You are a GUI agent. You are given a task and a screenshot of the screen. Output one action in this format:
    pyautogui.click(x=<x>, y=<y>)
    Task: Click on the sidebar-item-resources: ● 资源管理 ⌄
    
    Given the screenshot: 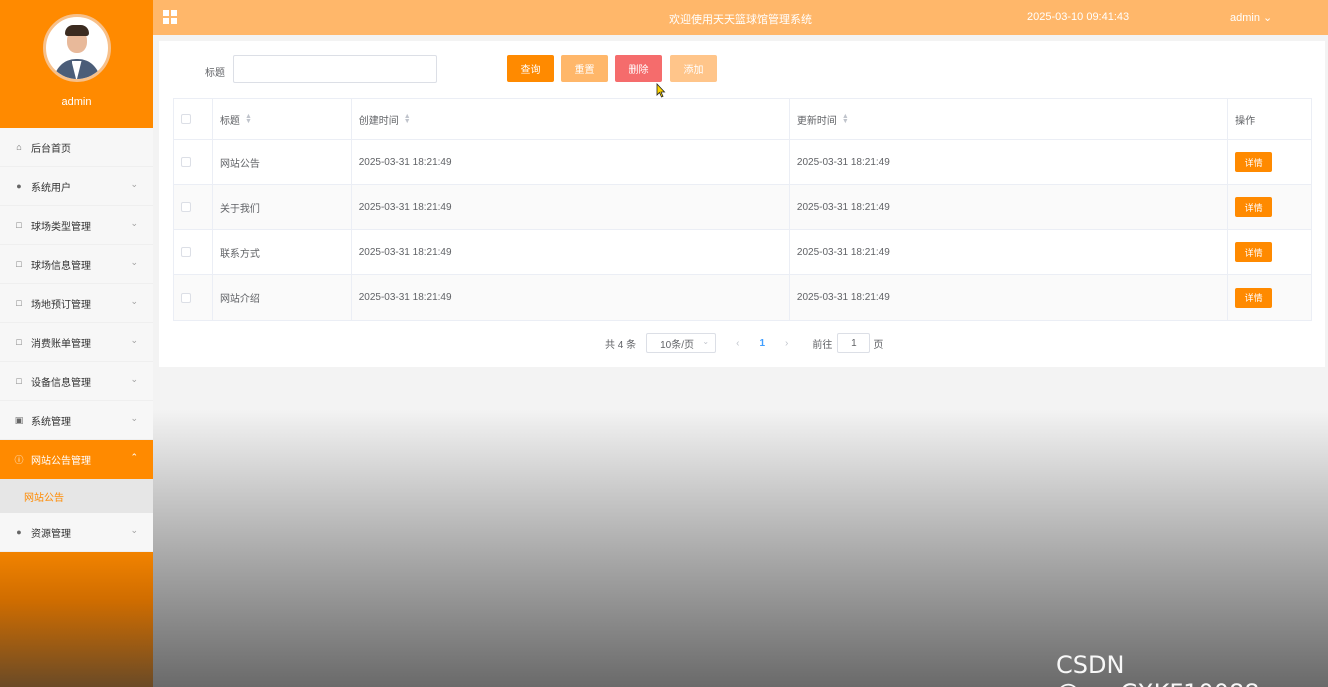 What is the action you would take?
    pyautogui.click(x=76, y=532)
    